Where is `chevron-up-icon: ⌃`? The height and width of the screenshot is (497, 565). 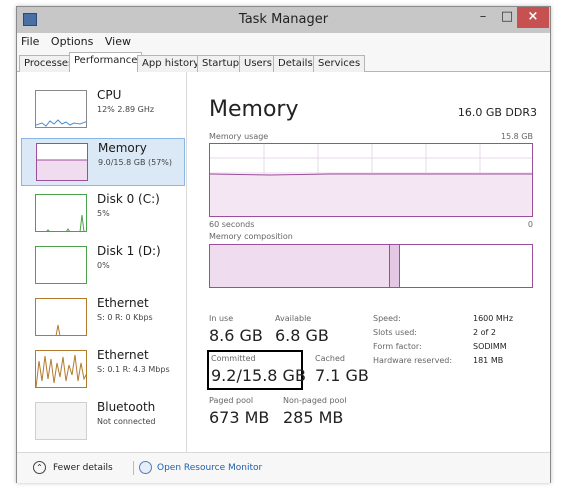
chevron-up-icon: ⌃ is located at coordinates (39, 467).